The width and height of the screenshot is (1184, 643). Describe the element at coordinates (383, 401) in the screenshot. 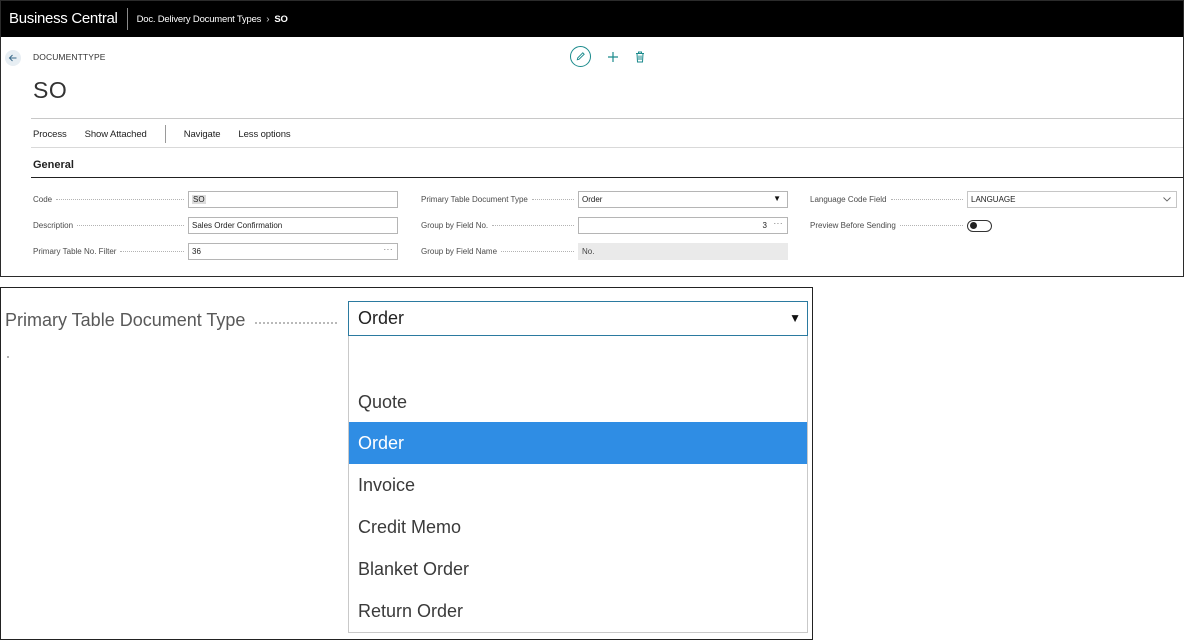

I see `option-label: Quote` at that location.